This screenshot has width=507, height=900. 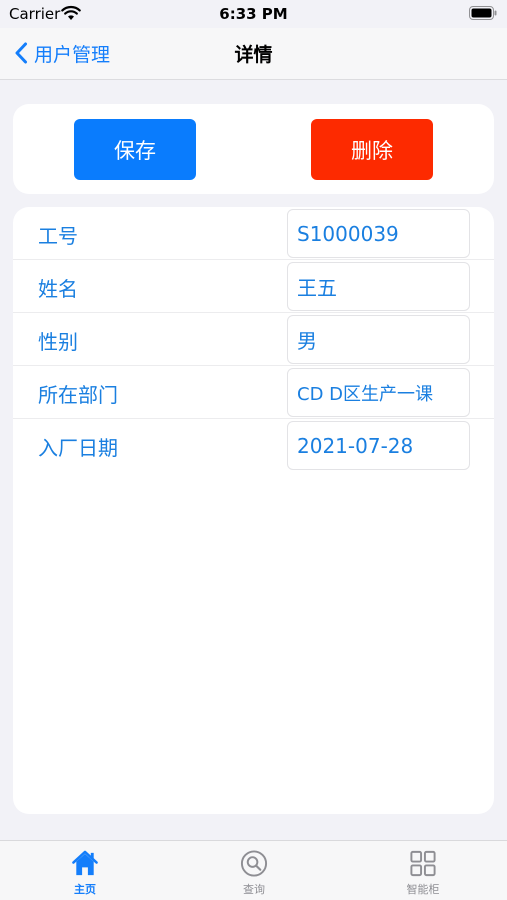 I want to click on tab-smart-cabinet: 智能柜, so click(x=423, y=873).